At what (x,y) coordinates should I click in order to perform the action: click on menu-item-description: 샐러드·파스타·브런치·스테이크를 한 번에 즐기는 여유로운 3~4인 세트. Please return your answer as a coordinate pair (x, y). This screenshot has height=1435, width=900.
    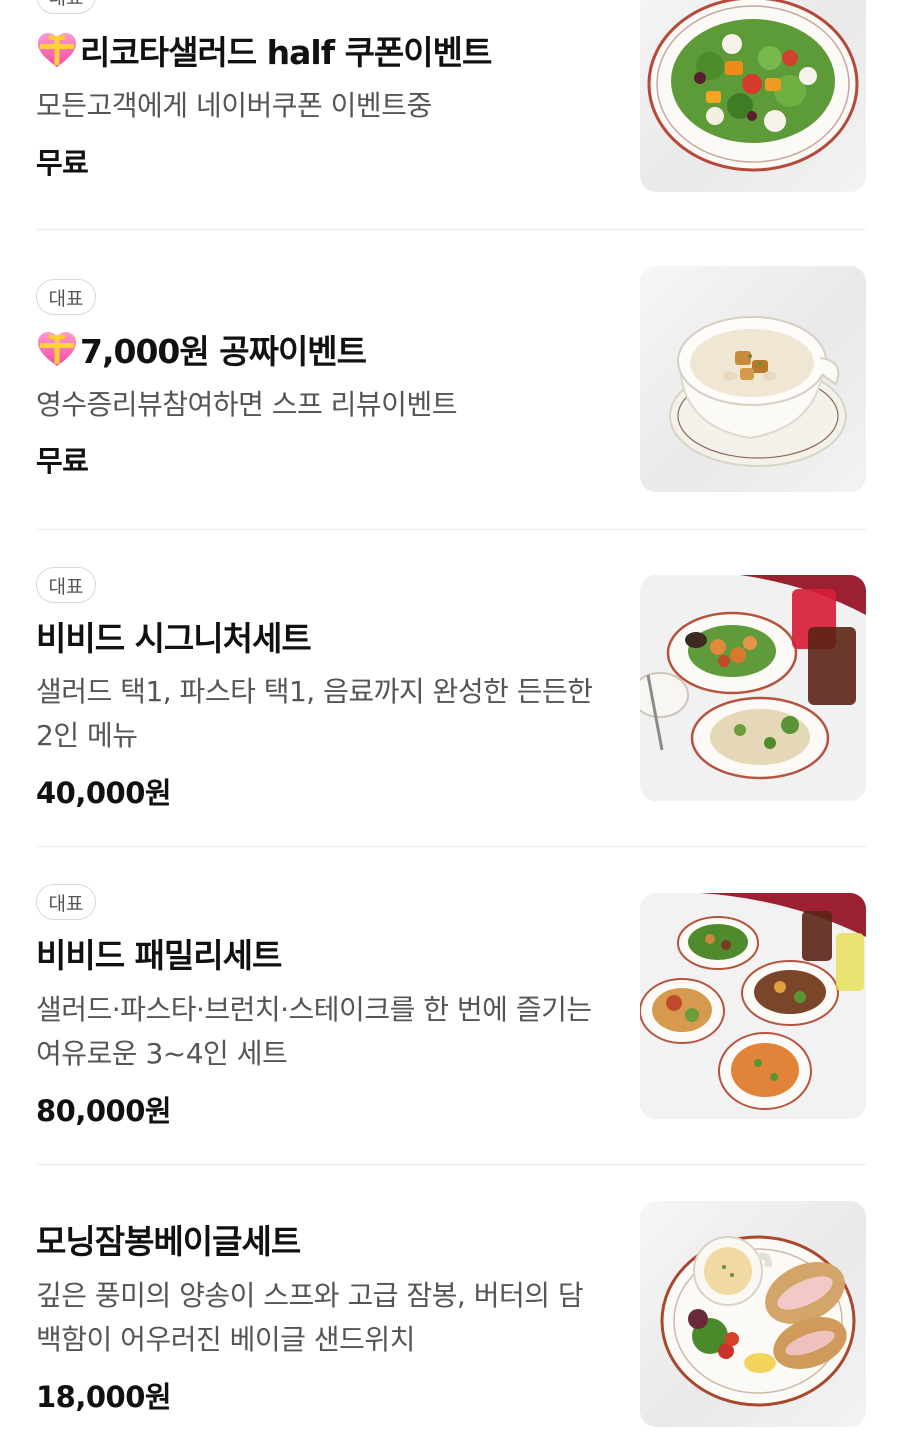
    Looking at the image, I should click on (314, 1031).